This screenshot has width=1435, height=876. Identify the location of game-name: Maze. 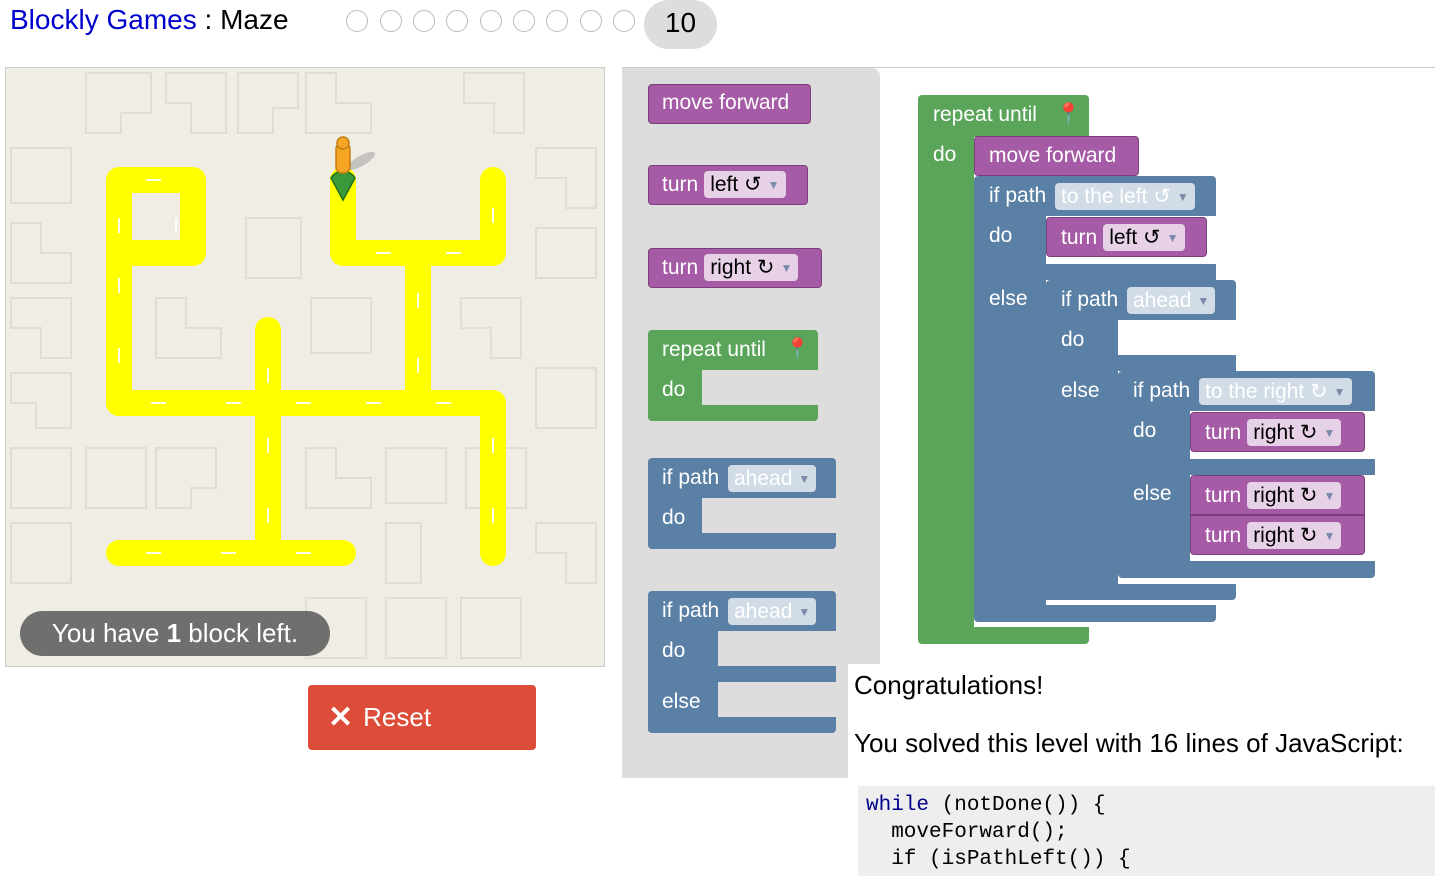
(254, 19).